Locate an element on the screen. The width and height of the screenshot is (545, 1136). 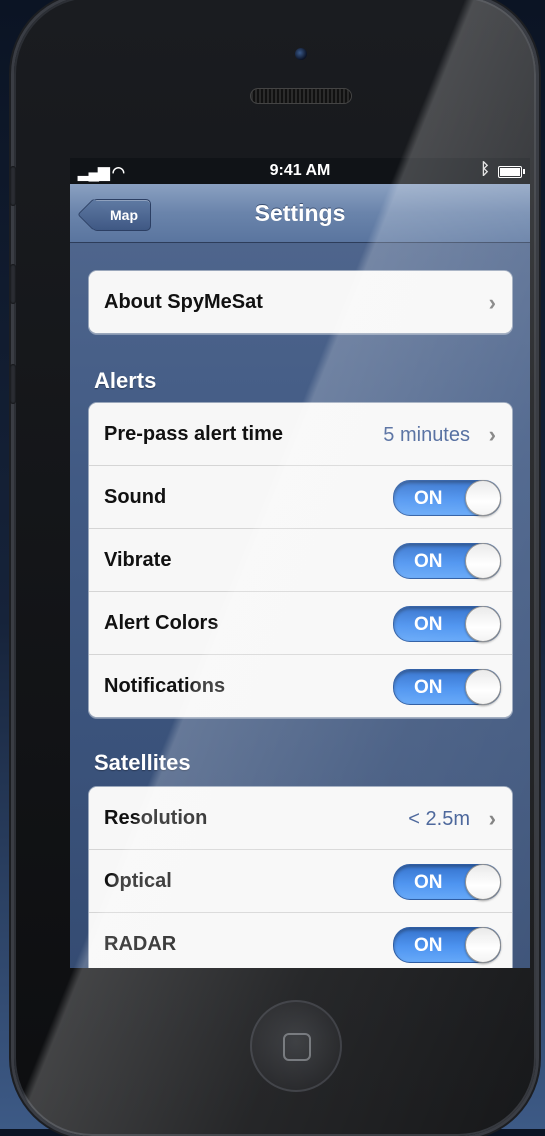
resolution-row: Resolution < 2.5m › is located at coordinates (300, 818).